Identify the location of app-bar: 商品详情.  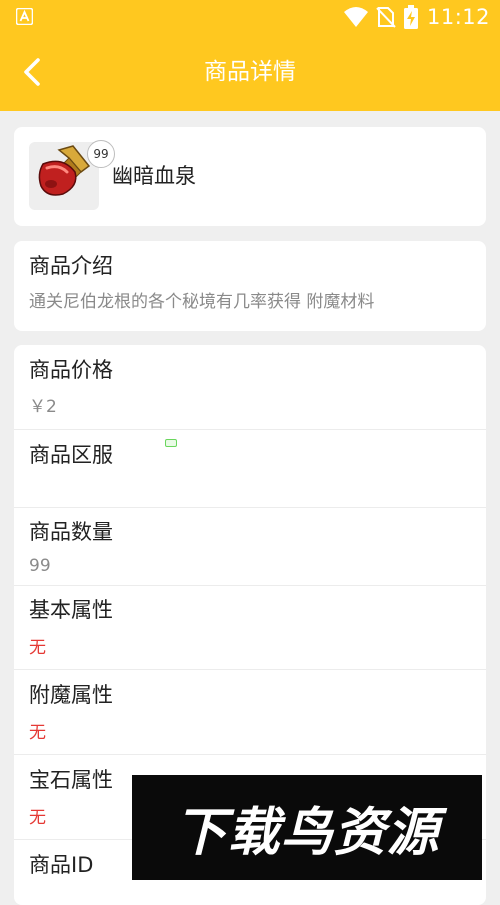
(250, 72).